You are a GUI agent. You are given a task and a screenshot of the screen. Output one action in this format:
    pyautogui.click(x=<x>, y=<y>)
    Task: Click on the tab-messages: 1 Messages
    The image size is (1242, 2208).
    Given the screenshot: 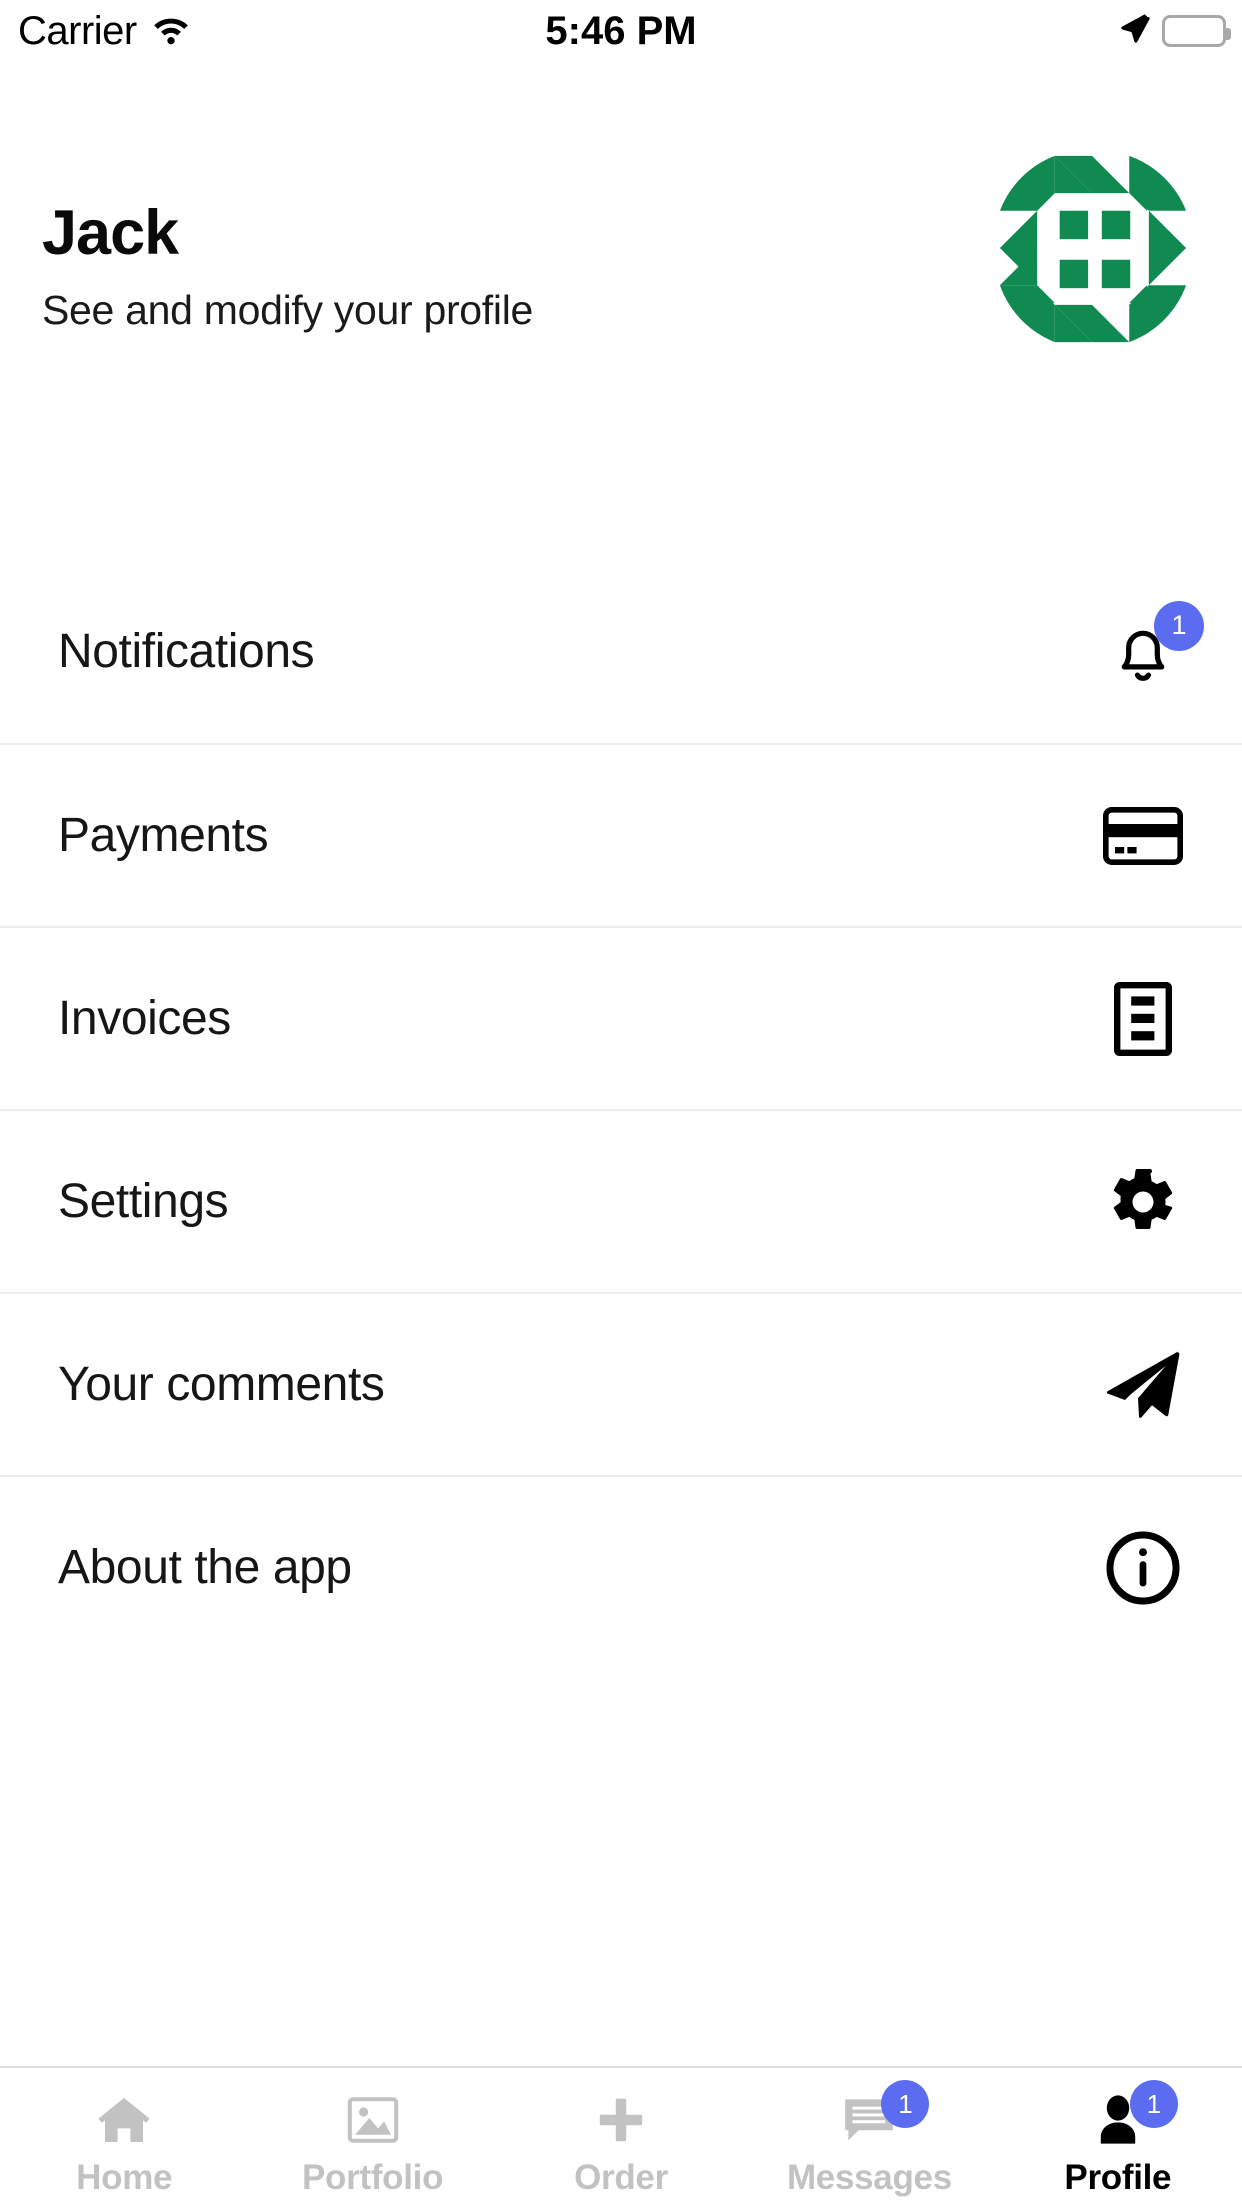 What is the action you would take?
    pyautogui.click(x=869, y=2138)
    